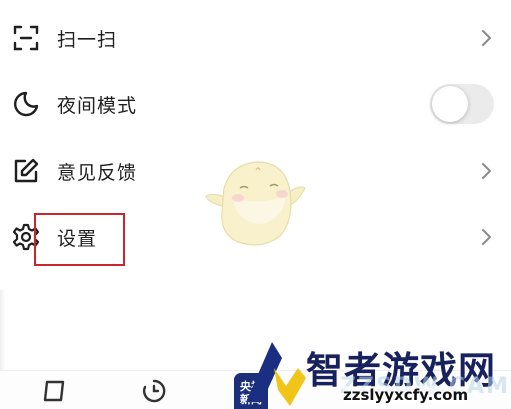 This screenshot has height=409, width=511. I want to click on scan-frame-icon, so click(26, 38).